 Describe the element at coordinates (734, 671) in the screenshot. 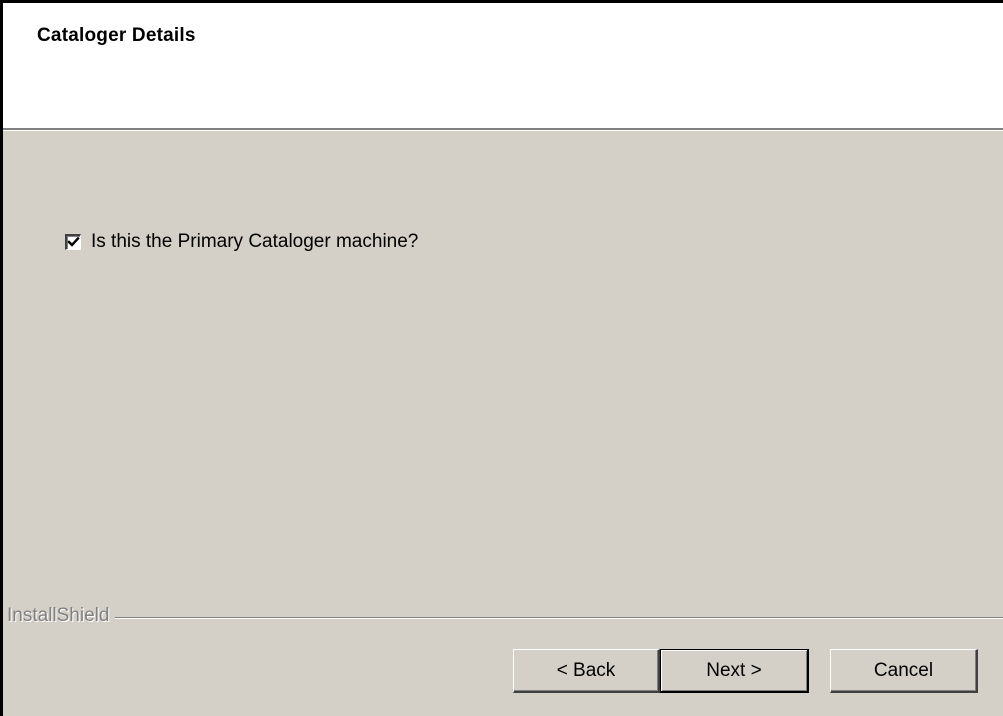

I see `next-button: Next >` at that location.